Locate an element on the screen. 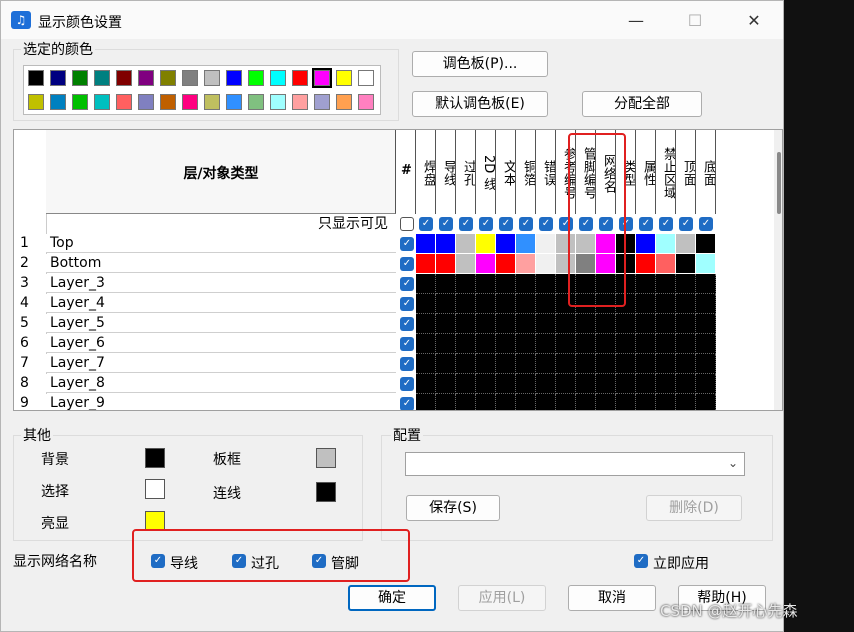 Image resolution: width=854 pixels, height=632 pixels. config-dropdown: ⌄ is located at coordinates (575, 464).